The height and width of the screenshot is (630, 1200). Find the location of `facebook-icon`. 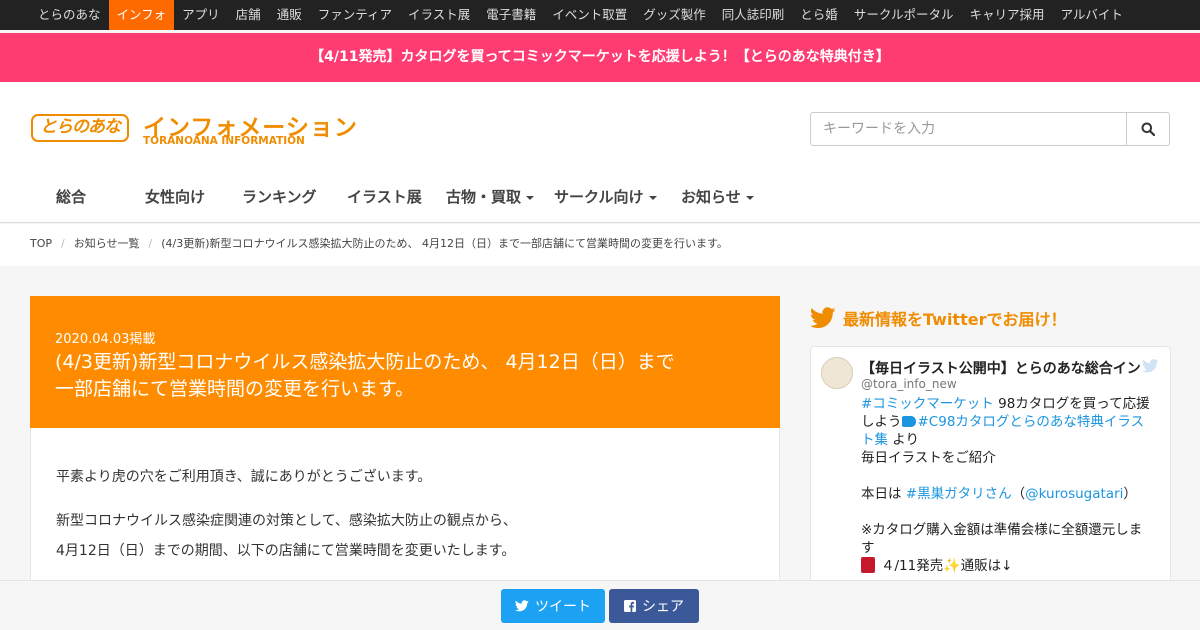

facebook-icon is located at coordinates (630, 606).